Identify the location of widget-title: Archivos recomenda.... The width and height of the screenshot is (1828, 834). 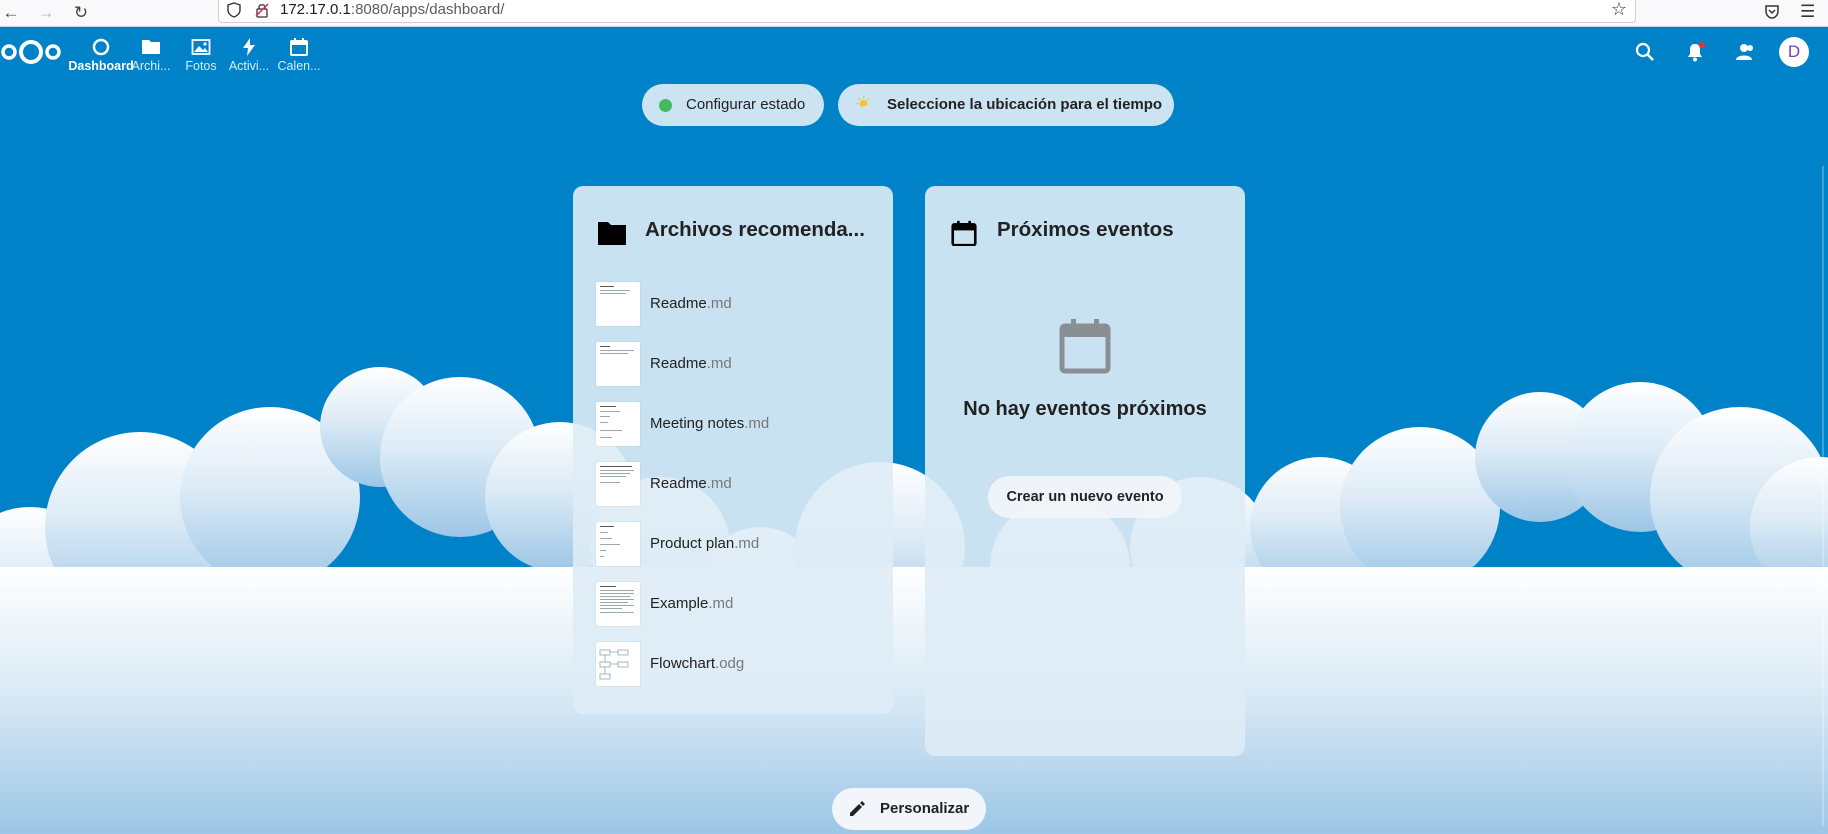
(755, 230).